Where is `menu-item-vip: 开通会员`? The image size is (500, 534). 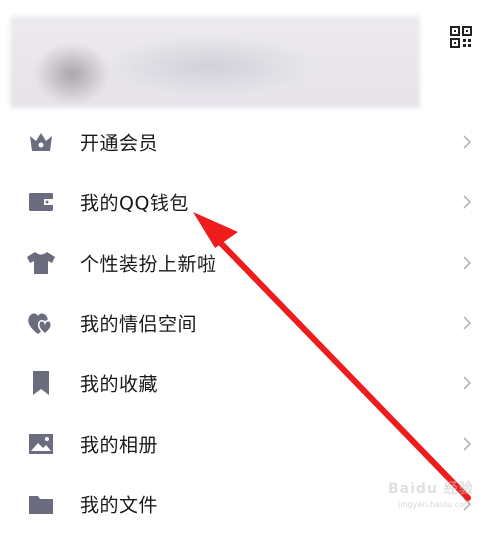
menu-item-vip: 开通会员 is located at coordinates (250, 142).